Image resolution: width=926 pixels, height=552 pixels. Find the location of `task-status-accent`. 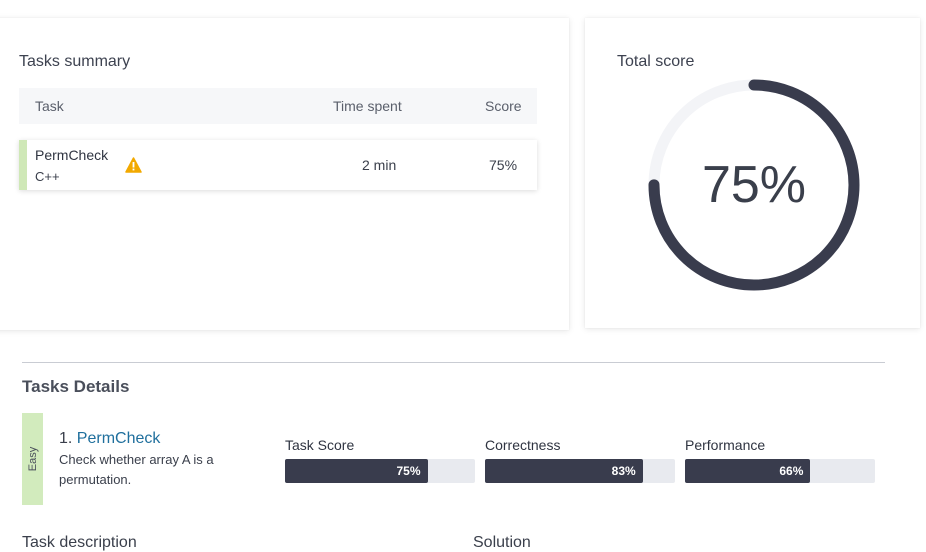

task-status-accent is located at coordinates (23, 165).